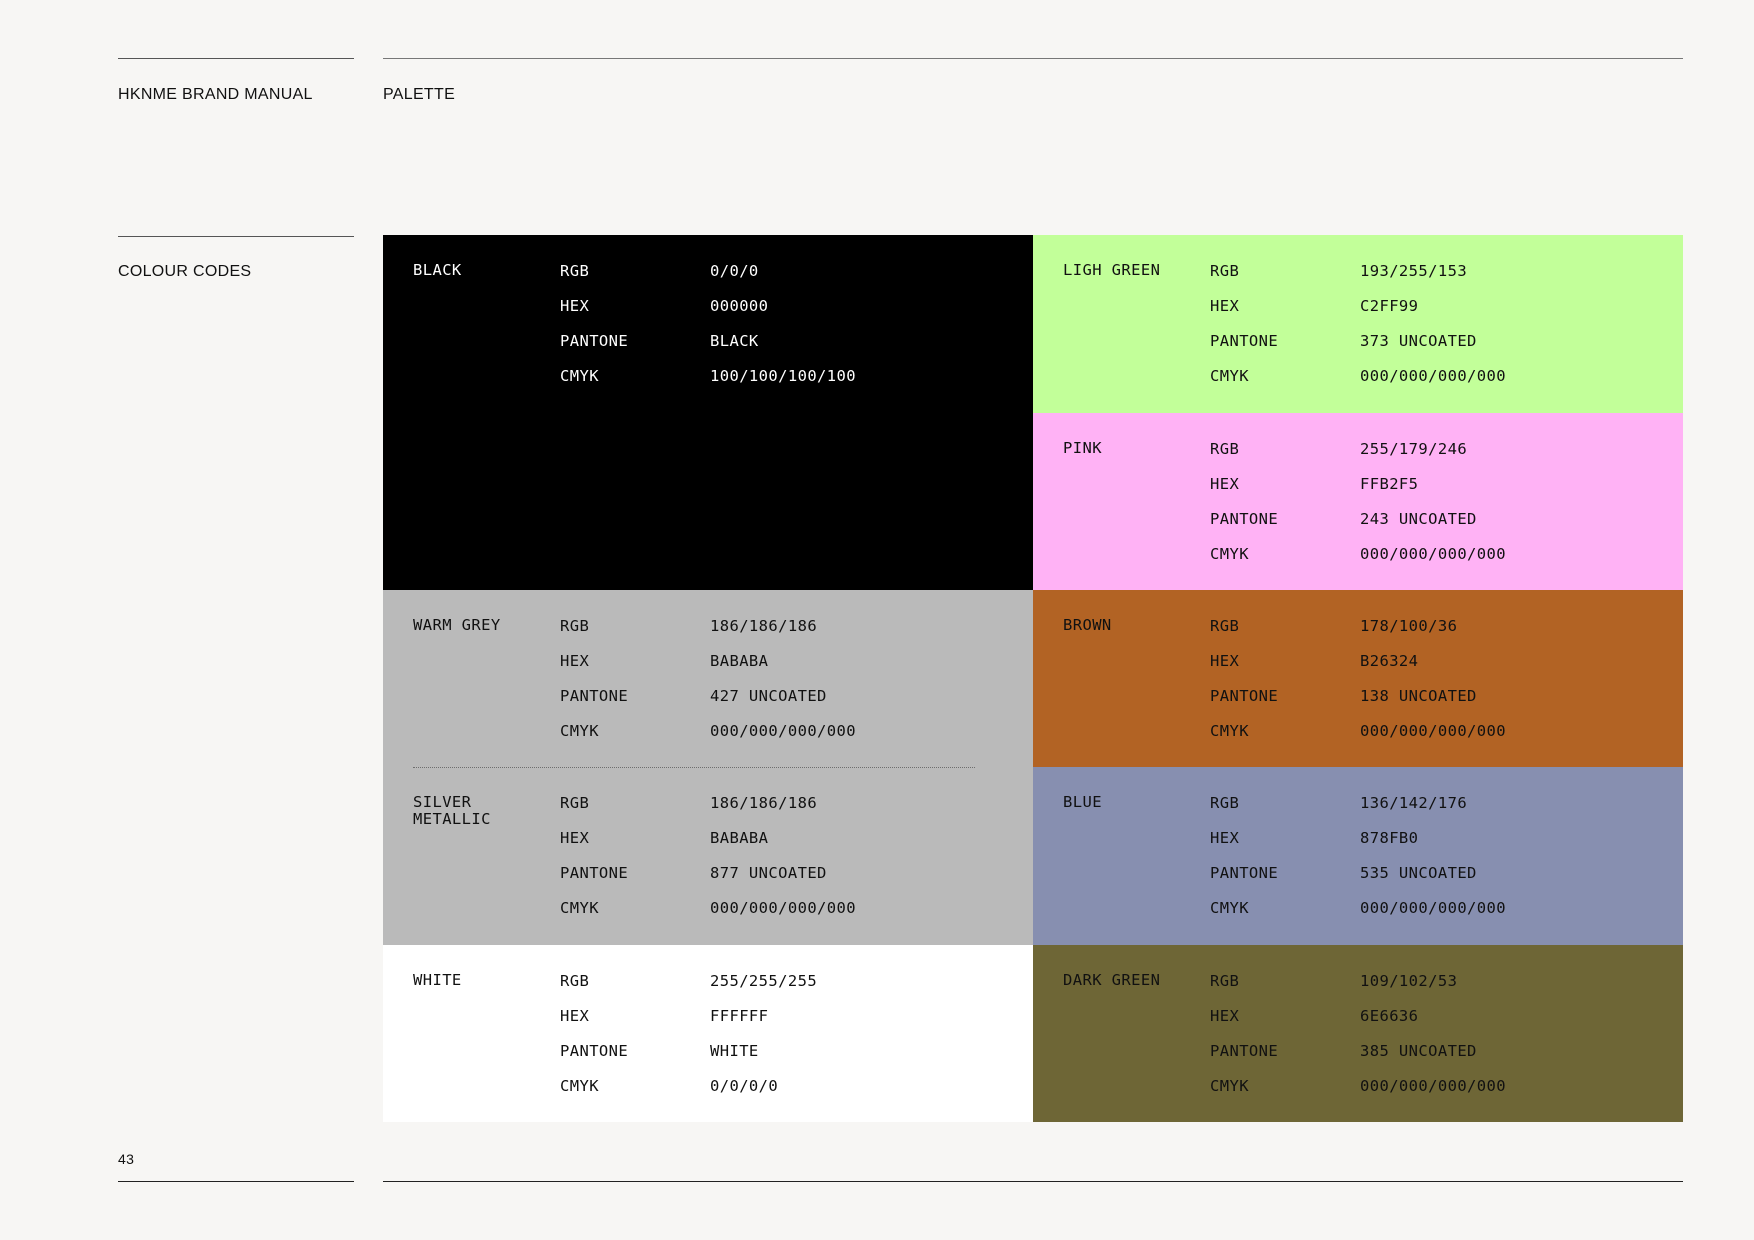 The image size is (1754, 1240). What do you see at coordinates (1389, 1016) in the screenshot?
I see `hex-value: 6E6636` at bounding box center [1389, 1016].